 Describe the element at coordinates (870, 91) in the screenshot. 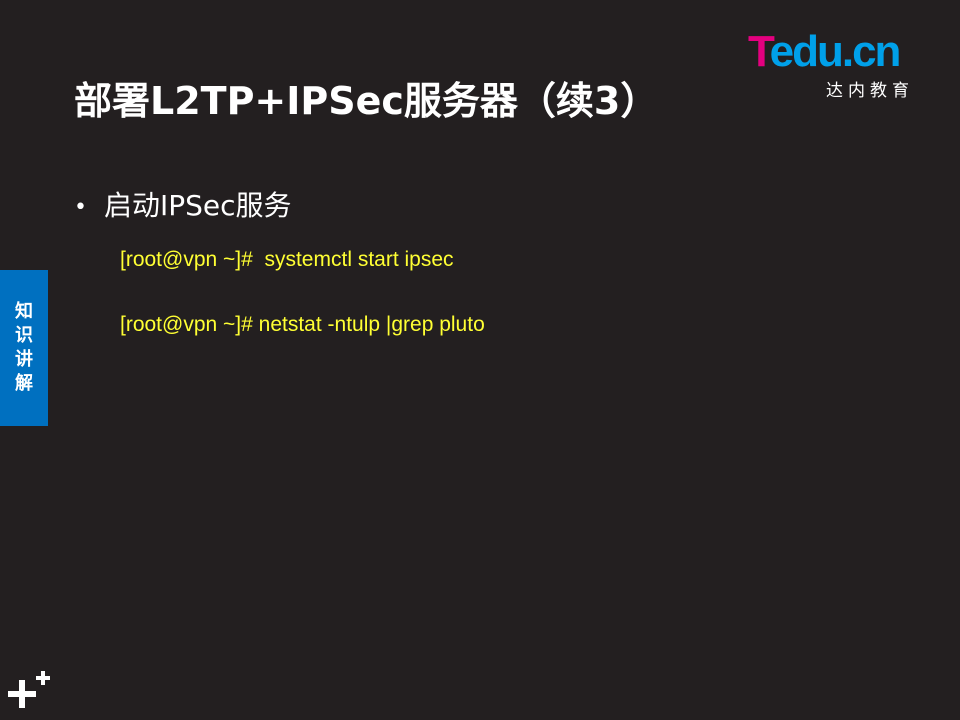

I see `logo-subtitle: 达内教育` at that location.